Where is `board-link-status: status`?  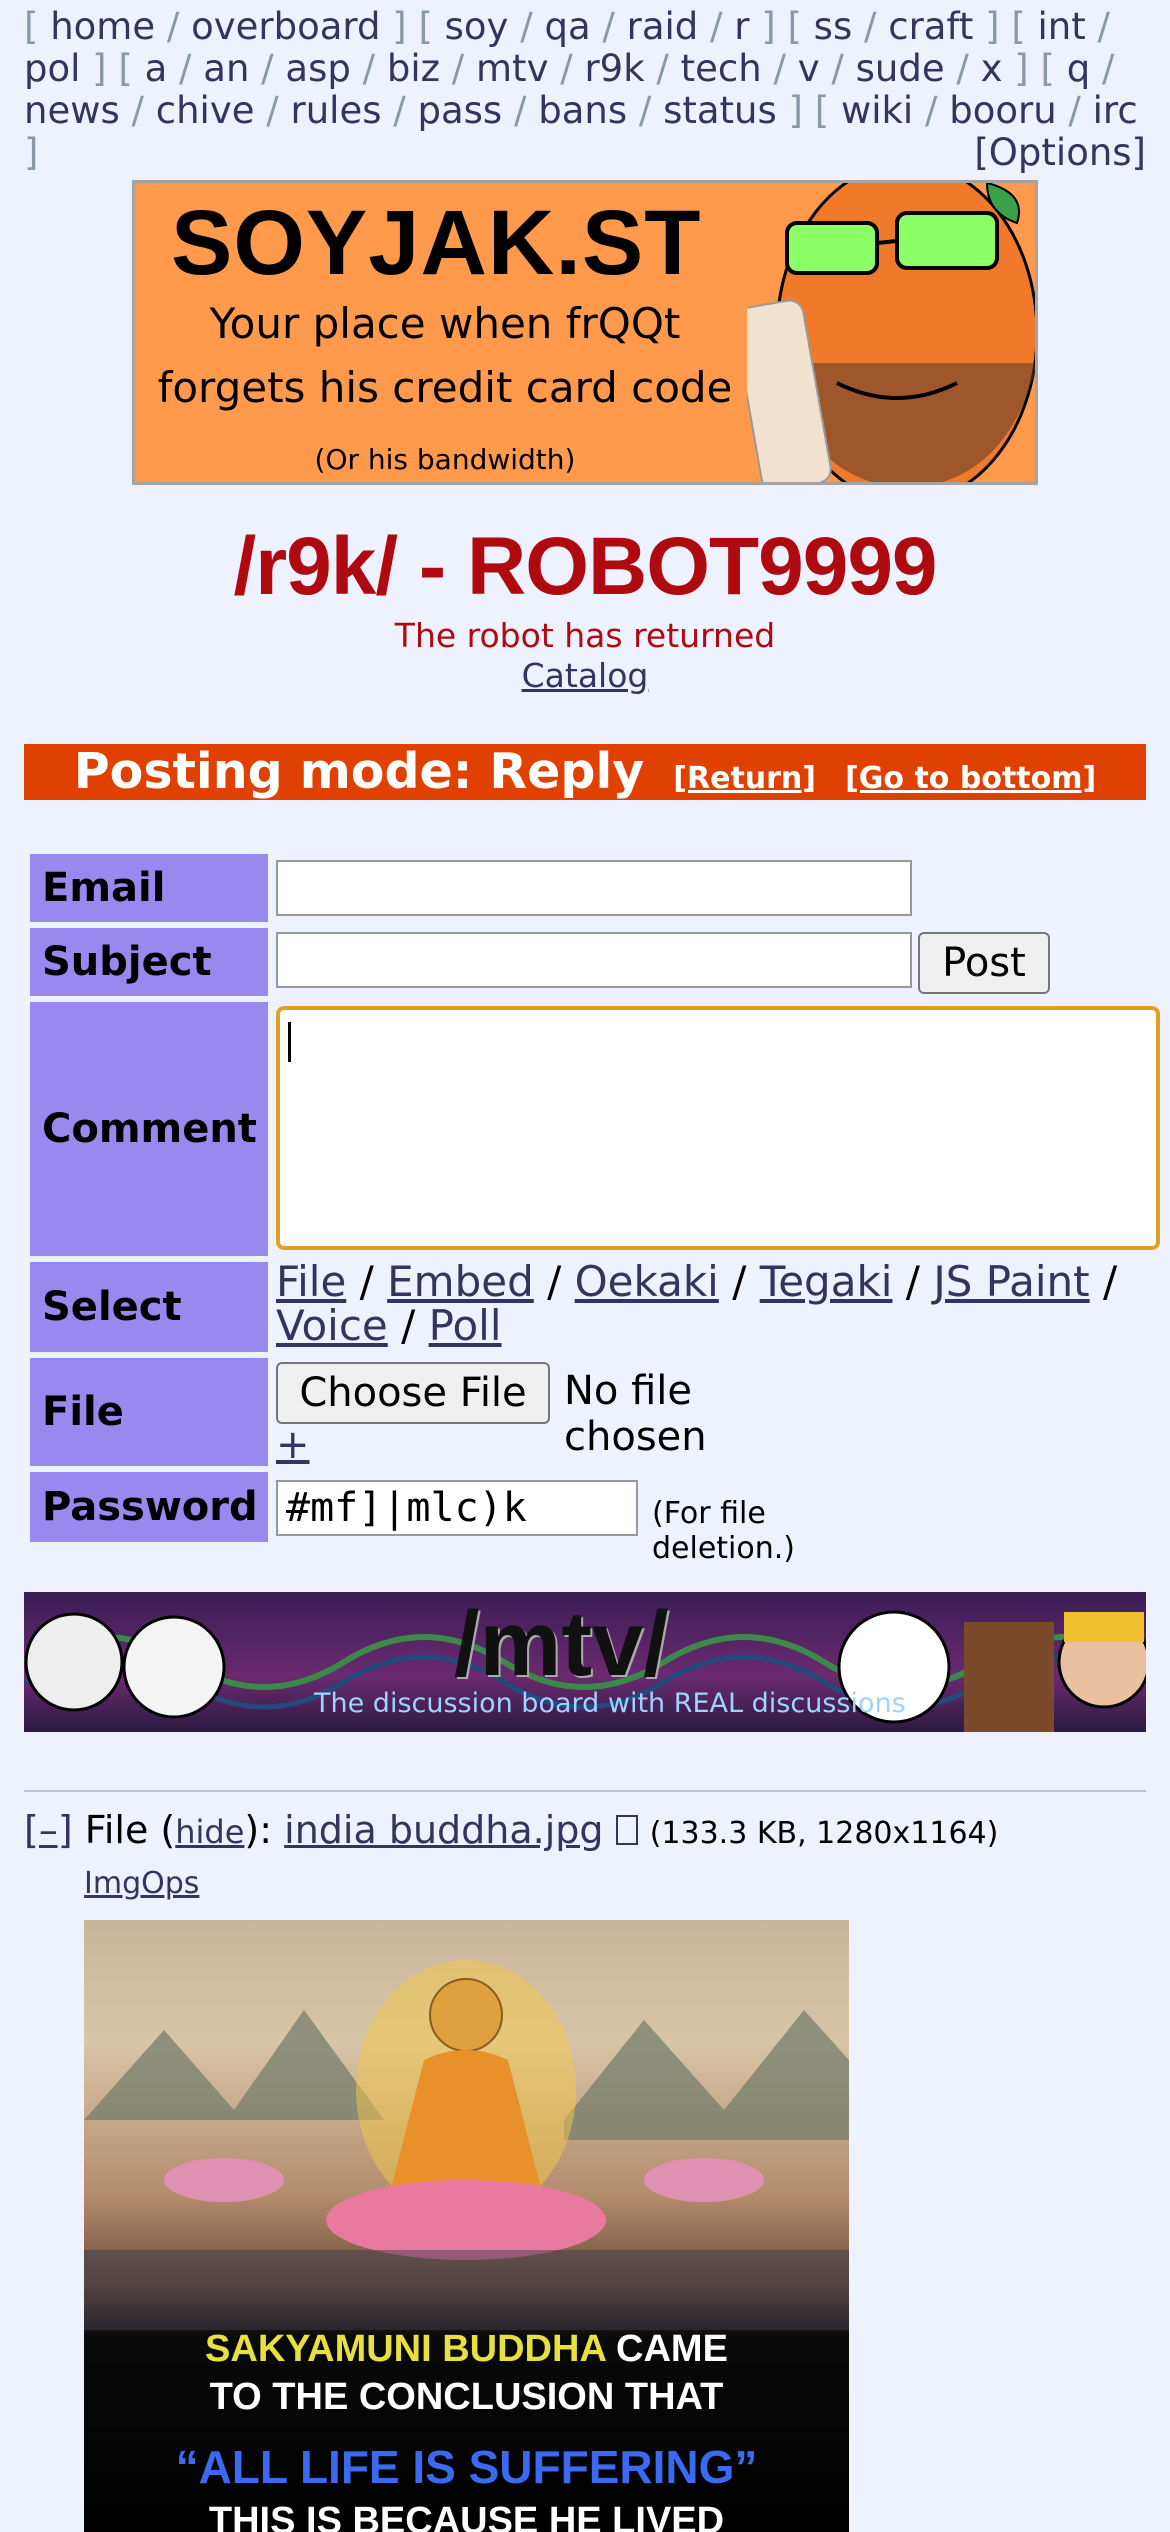
board-link-status: status is located at coordinates (720, 110).